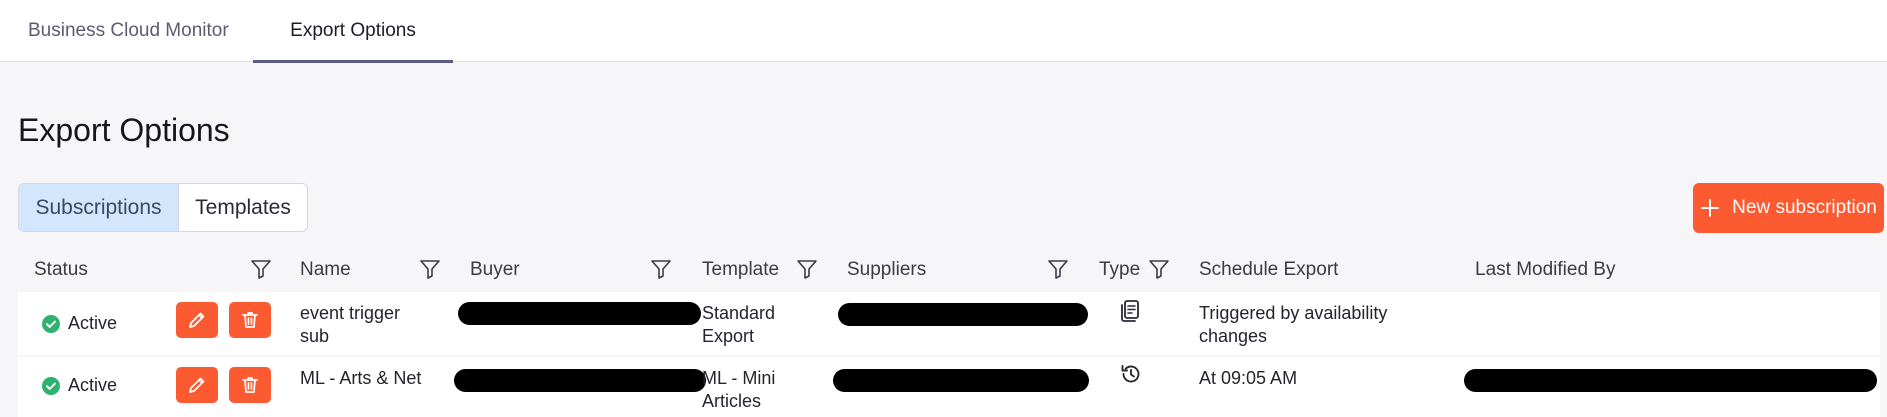 Image resolution: width=1887 pixels, height=417 pixels. I want to click on page-title: Export Options, so click(124, 130).